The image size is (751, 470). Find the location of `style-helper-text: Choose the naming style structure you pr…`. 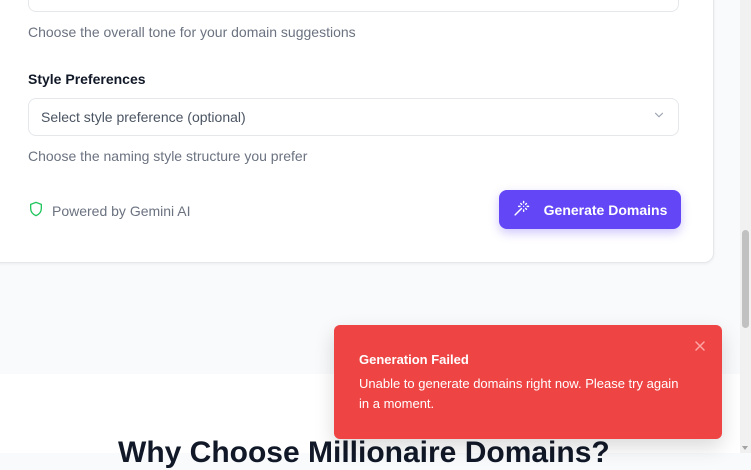

style-helper-text: Choose the naming style structure you pr… is located at coordinates (168, 156).